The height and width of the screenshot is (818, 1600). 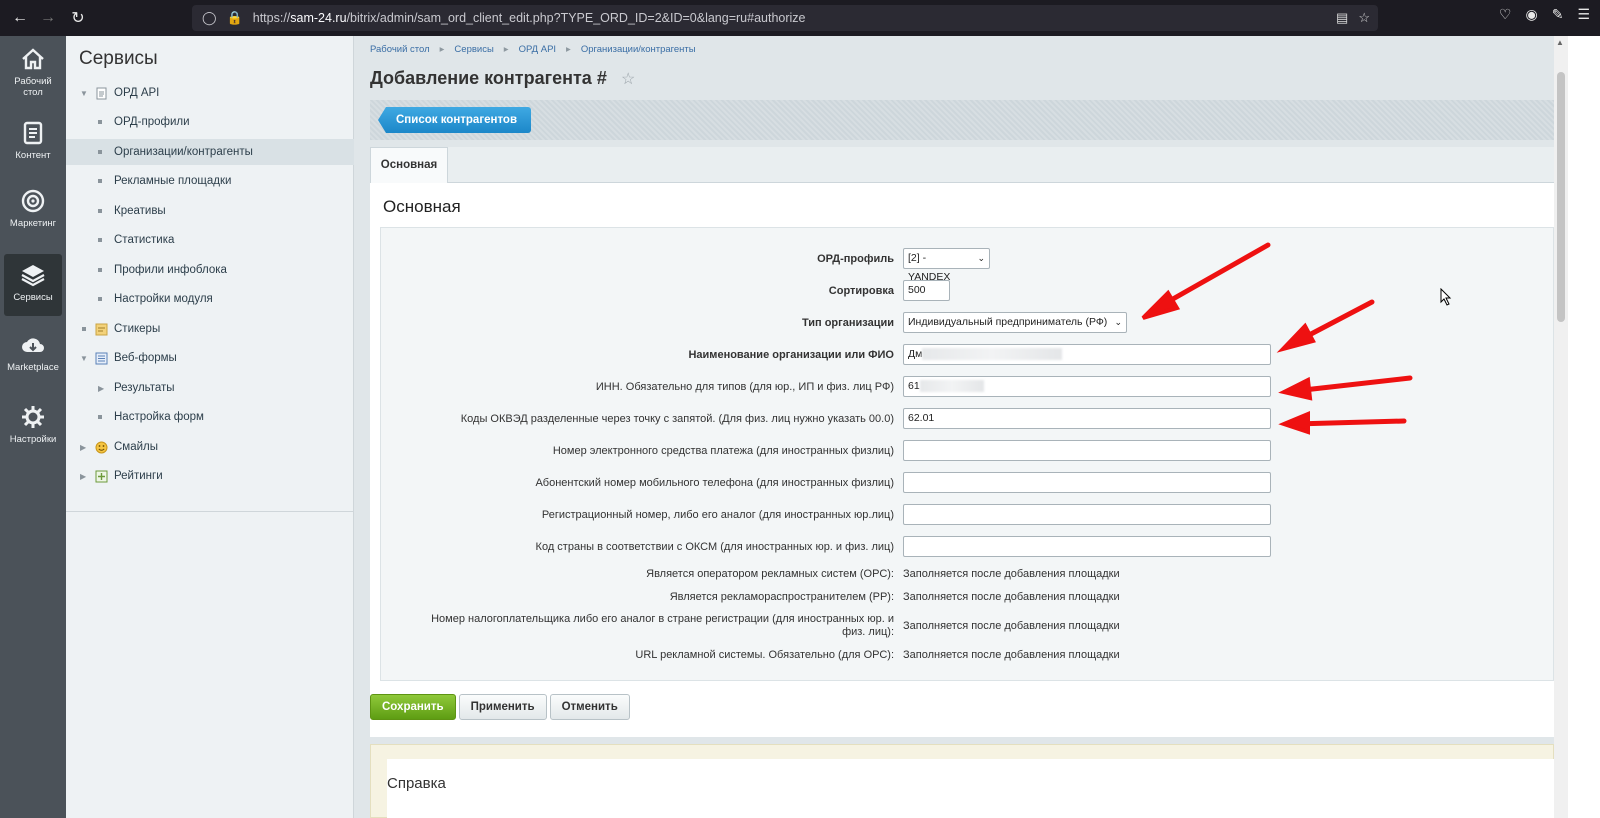 What do you see at coordinates (20, 18) in the screenshot?
I see `back-icon: ←` at bounding box center [20, 18].